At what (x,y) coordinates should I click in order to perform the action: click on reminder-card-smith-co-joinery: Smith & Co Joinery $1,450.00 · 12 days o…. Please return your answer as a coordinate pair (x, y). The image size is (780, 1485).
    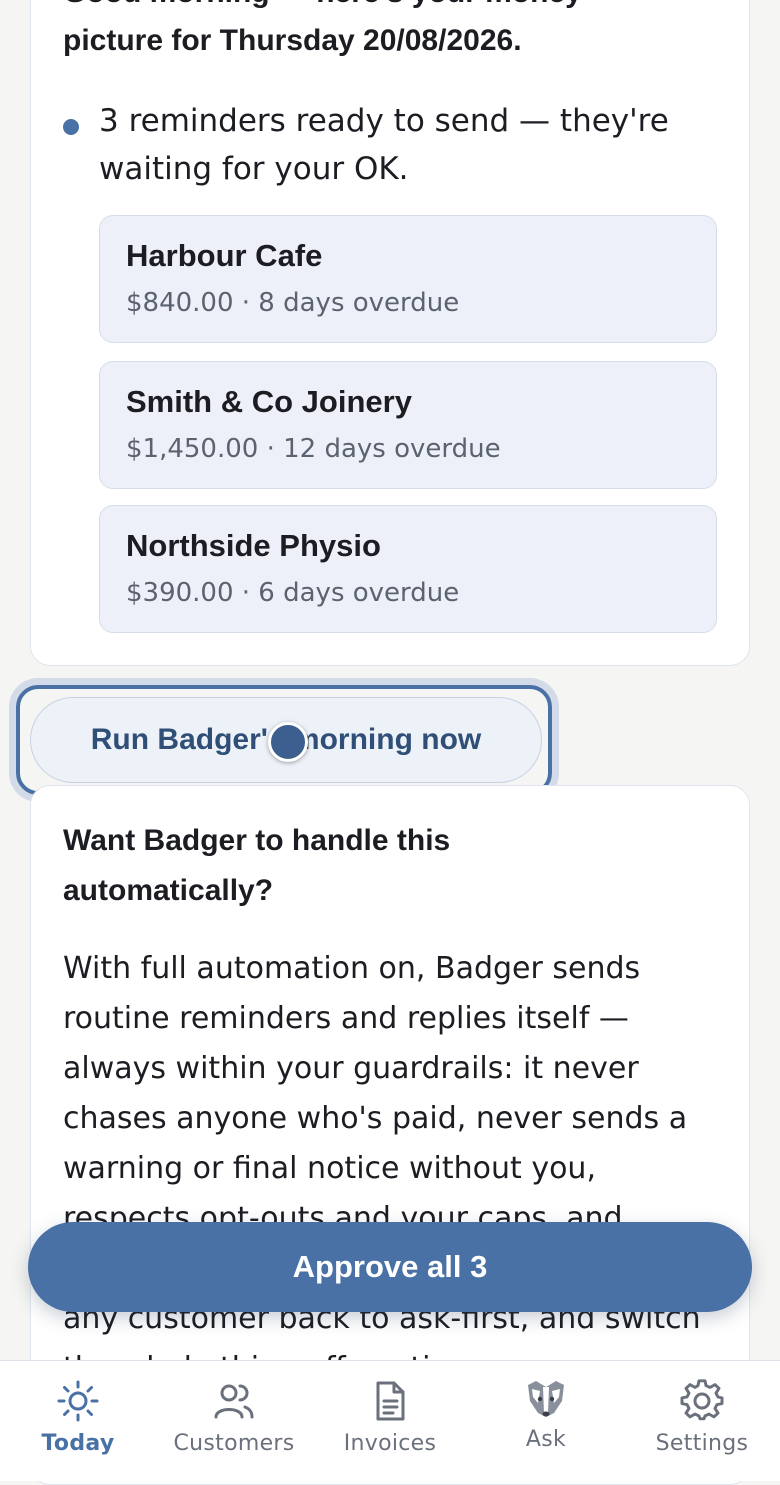
    Looking at the image, I should click on (408, 425).